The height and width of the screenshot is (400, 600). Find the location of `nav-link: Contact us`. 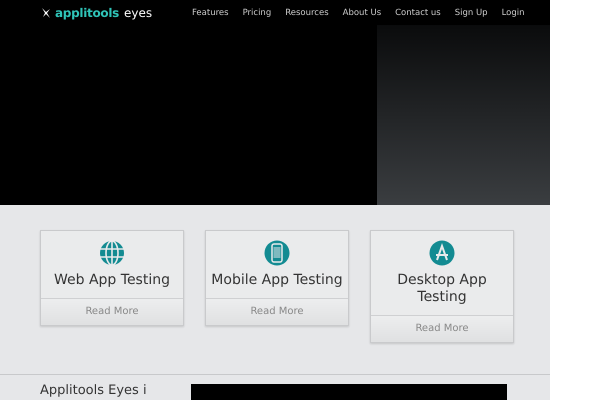

nav-link: Contact us is located at coordinates (418, 13).